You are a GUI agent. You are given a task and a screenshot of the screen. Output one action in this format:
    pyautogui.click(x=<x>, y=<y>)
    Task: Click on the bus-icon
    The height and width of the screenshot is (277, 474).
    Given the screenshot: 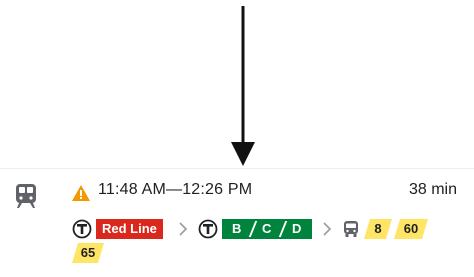 What is the action you would take?
    pyautogui.click(x=351, y=229)
    